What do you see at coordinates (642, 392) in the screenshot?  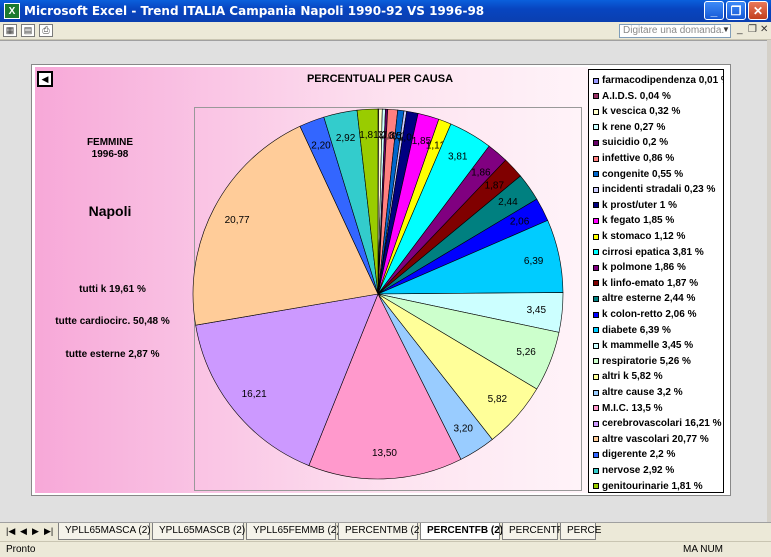 I see `legend-label: altre cause 3,2 %` at bounding box center [642, 392].